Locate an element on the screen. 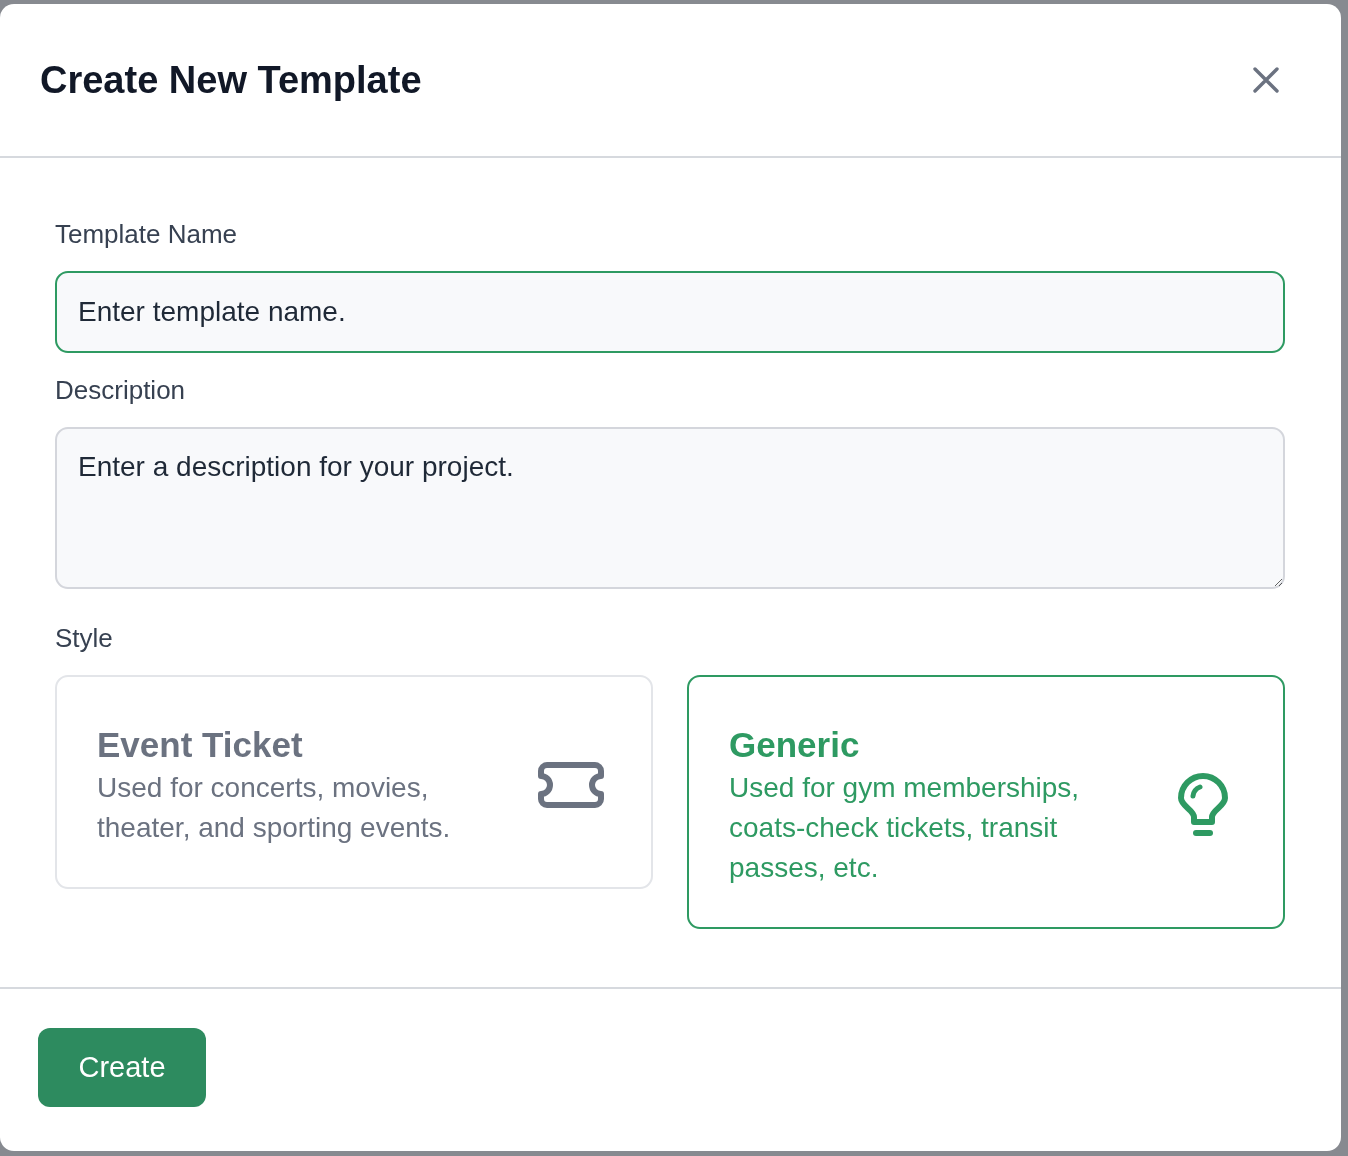 The width and height of the screenshot is (1348, 1156). close-button is located at coordinates (1266, 80).